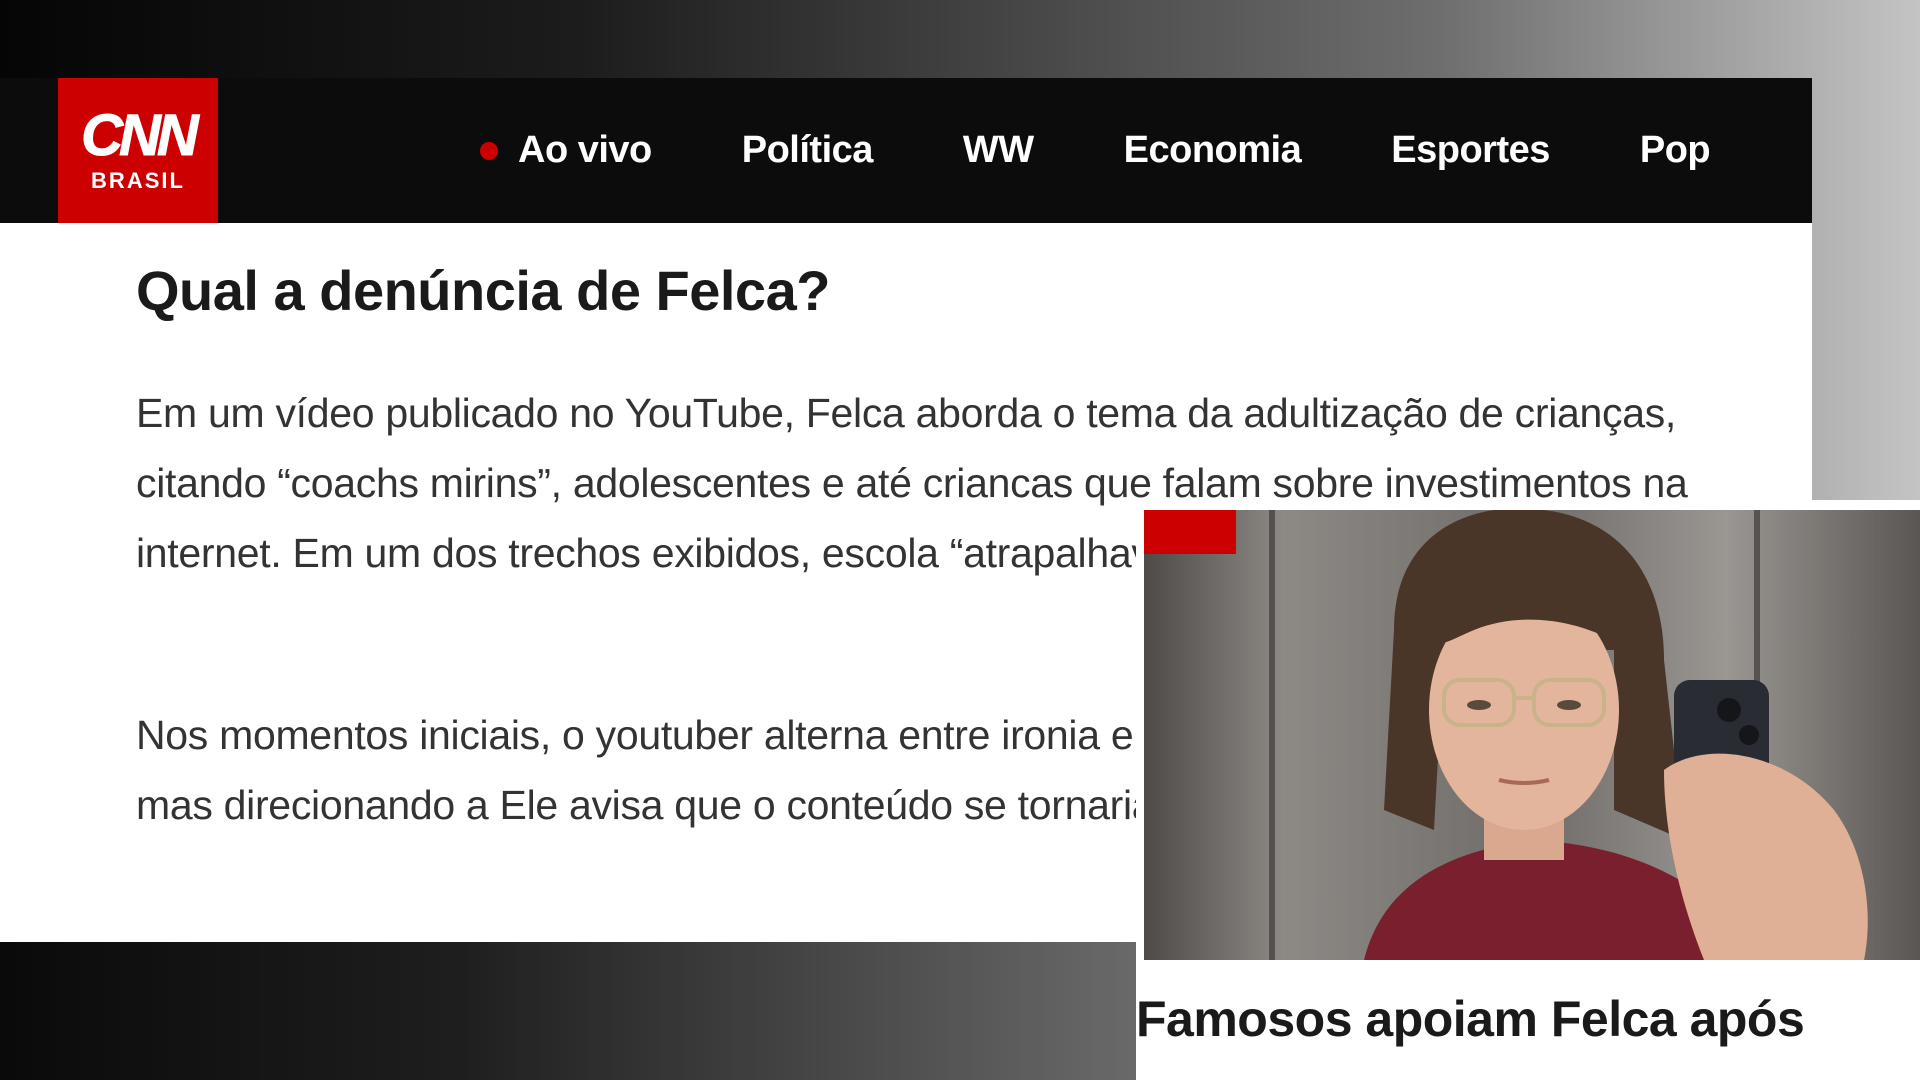 This screenshot has width=1920, height=1080. What do you see at coordinates (483, 290) in the screenshot?
I see `article-heading: Qual a denúncia de Felca?` at bounding box center [483, 290].